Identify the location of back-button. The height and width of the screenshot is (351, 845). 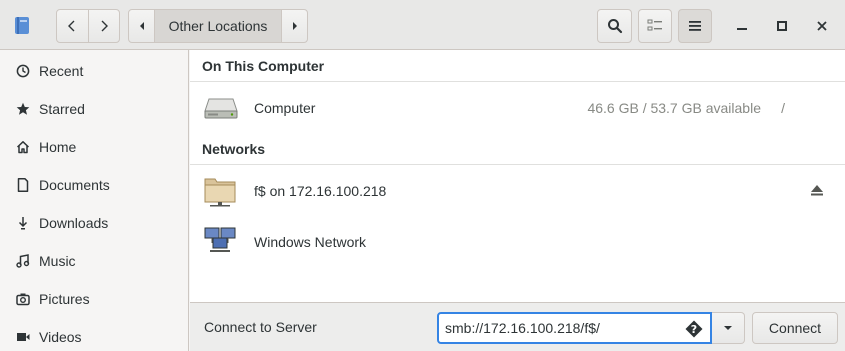
(72, 26).